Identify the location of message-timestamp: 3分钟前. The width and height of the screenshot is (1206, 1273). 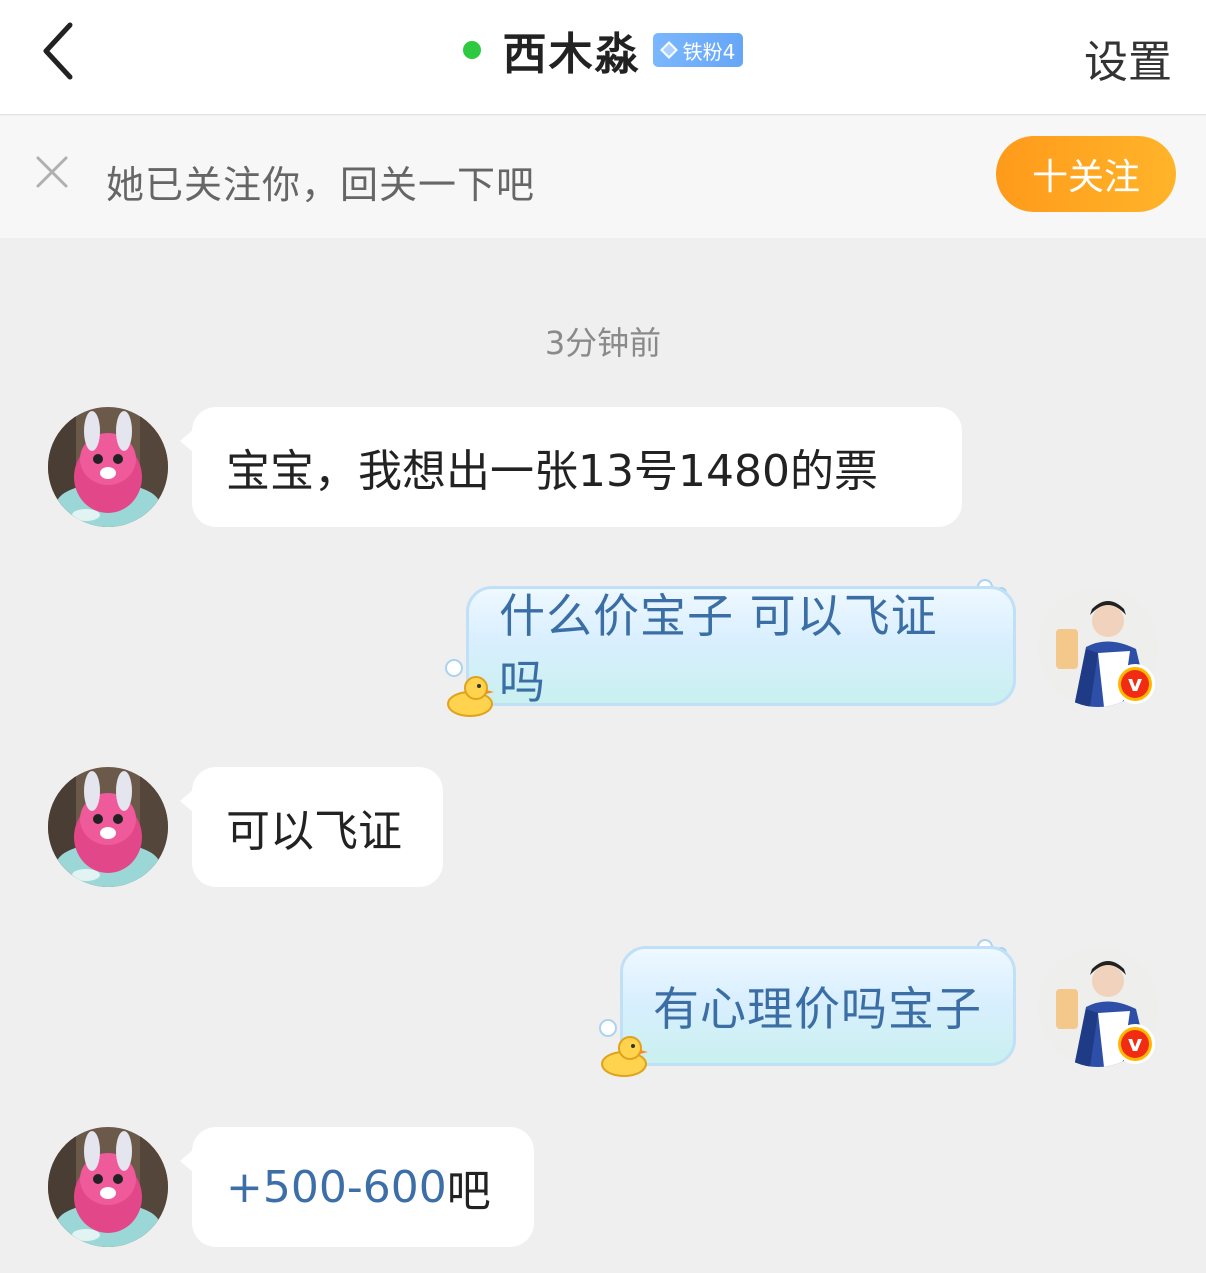
(603, 343).